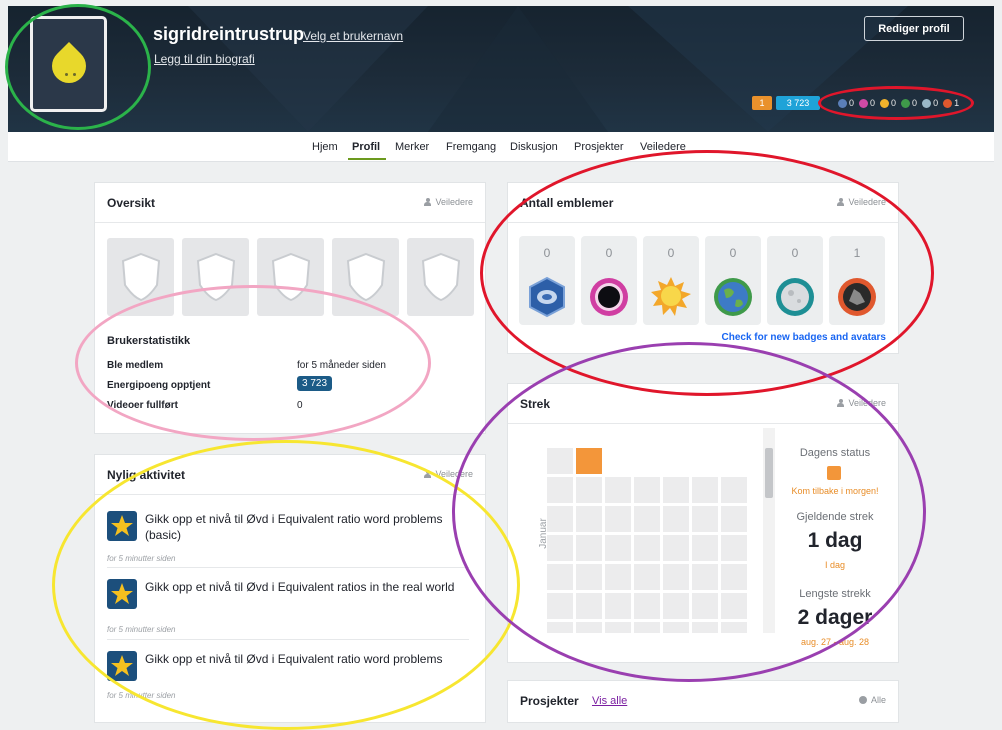 The image size is (1002, 730). What do you see at coordinates (146, 475) in the screenshot?
I see `recent-activity-title: Nylig aktivitet` at bounding box center [146, 475].